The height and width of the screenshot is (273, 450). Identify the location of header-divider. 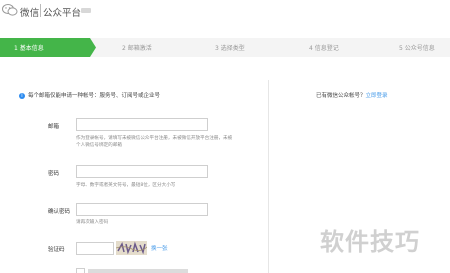
(40, 10).